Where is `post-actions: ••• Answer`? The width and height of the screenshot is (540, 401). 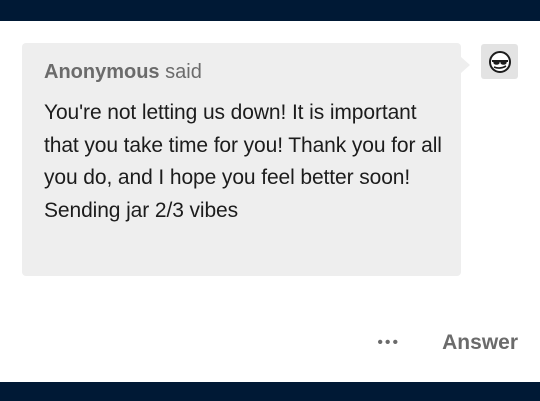
post-actions: ••• Answer is located at coordinates (447, 343).